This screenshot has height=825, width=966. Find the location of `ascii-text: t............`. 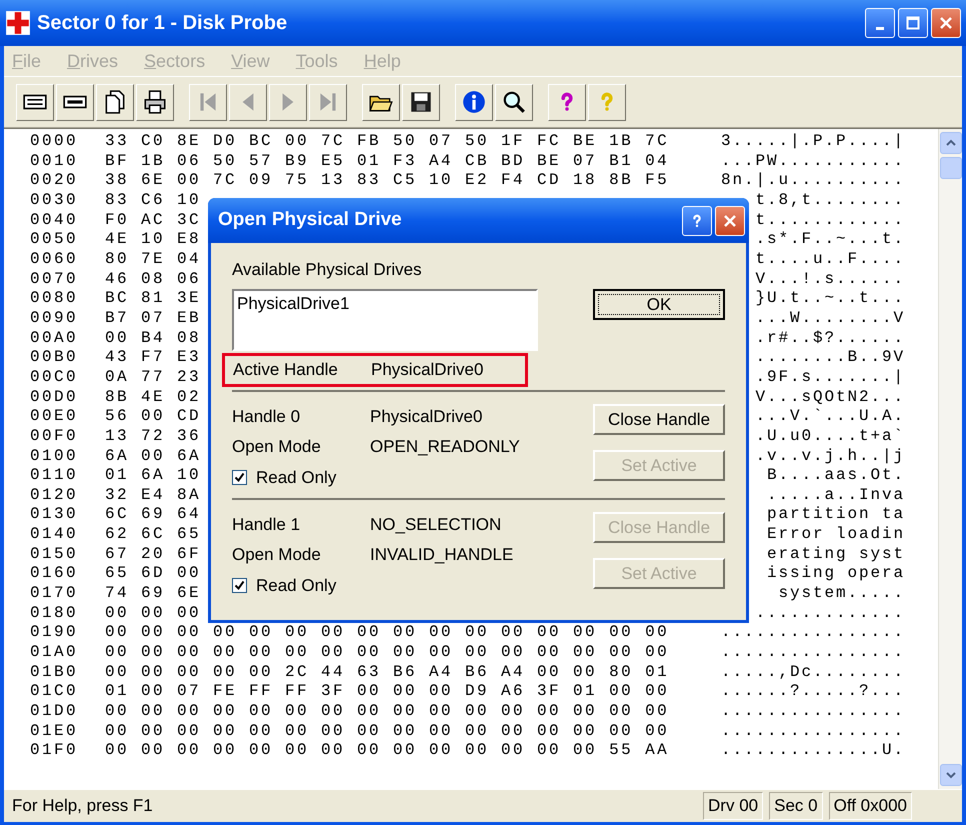

ascii-text: t............ is located at coordinates (830, 220).